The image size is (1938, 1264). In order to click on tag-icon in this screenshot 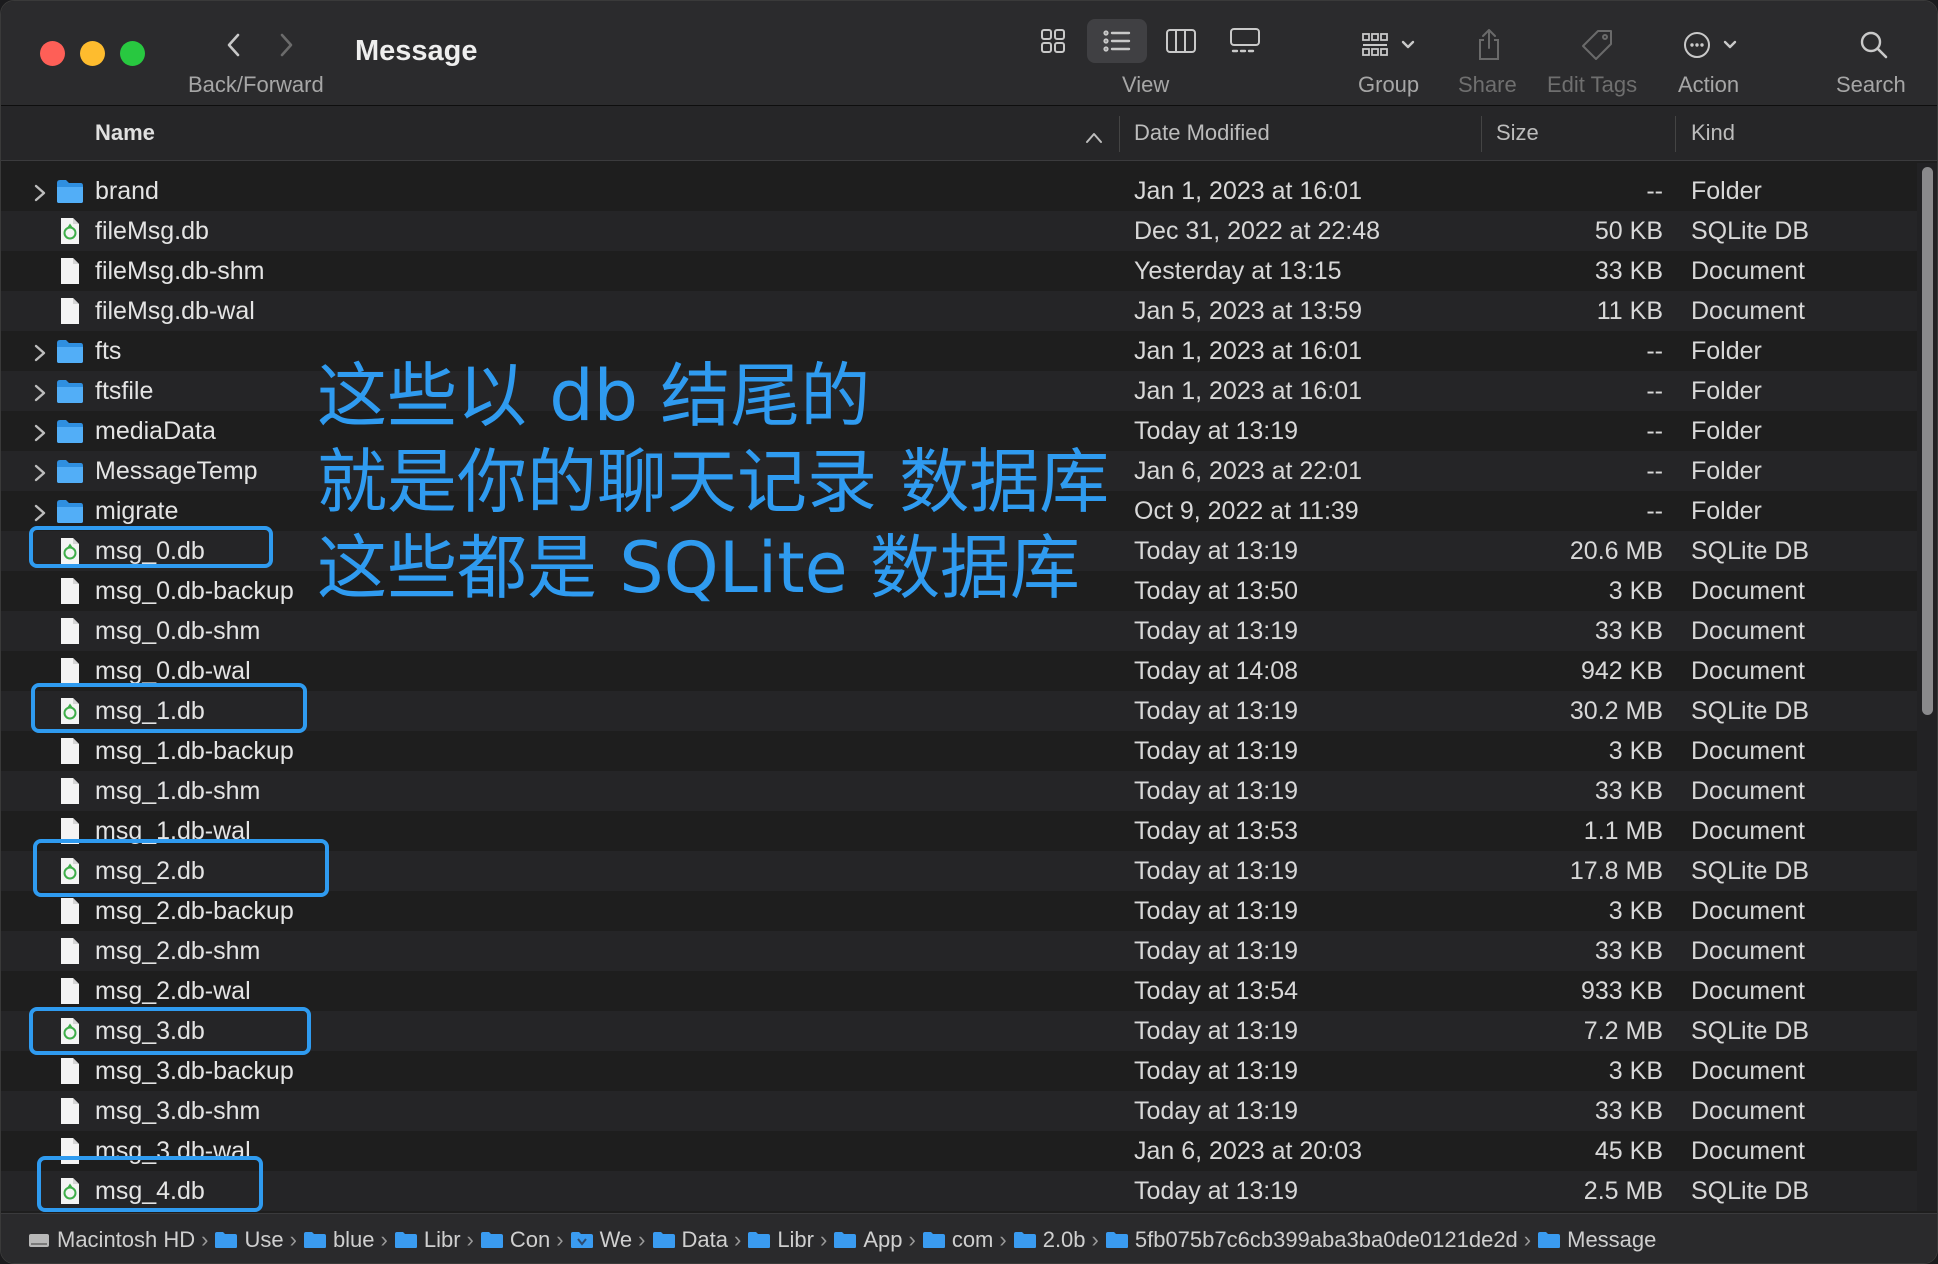, I will do `click(1597, 45)`.